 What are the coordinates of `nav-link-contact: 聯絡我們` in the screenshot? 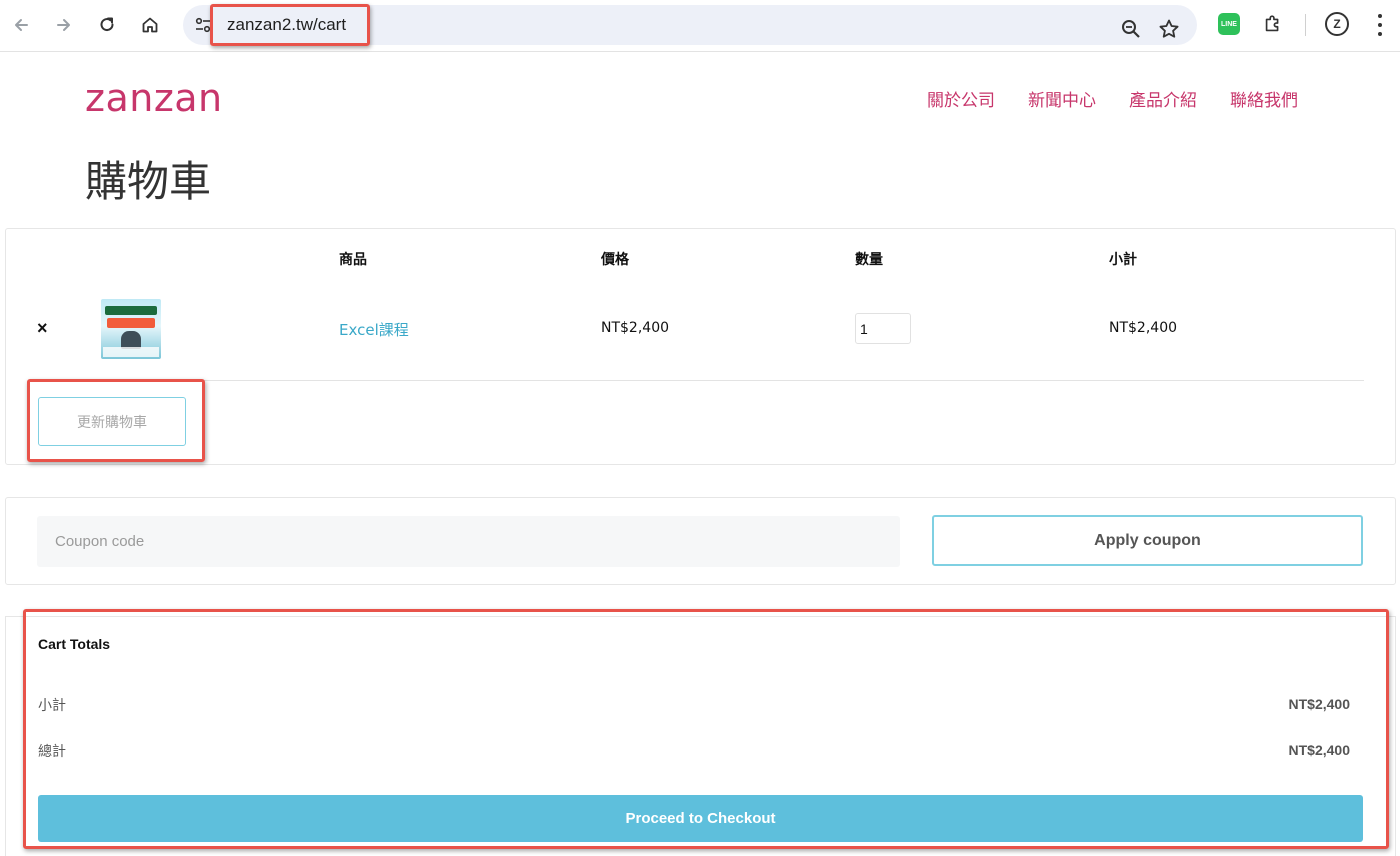 It's located at (1264, 98).